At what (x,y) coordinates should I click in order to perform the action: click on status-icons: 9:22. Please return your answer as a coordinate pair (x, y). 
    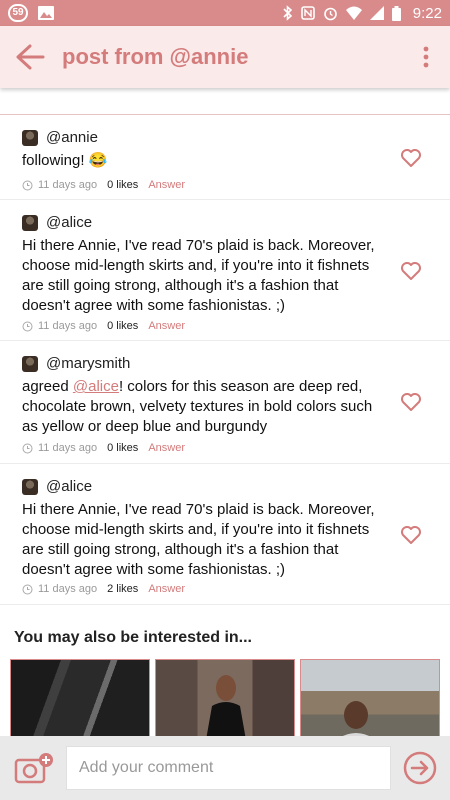
    Looking at the image, I should click on (362, 13).